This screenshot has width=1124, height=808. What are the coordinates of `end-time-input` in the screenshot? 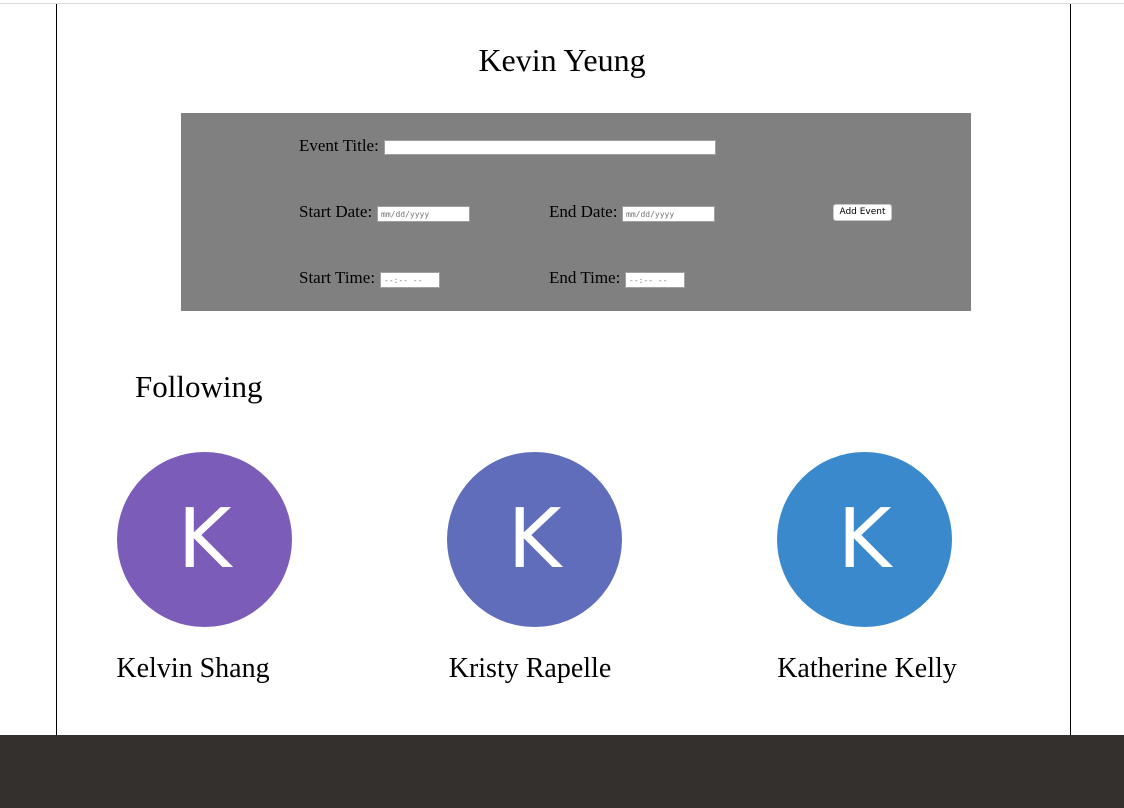 It's located at (655, 280).